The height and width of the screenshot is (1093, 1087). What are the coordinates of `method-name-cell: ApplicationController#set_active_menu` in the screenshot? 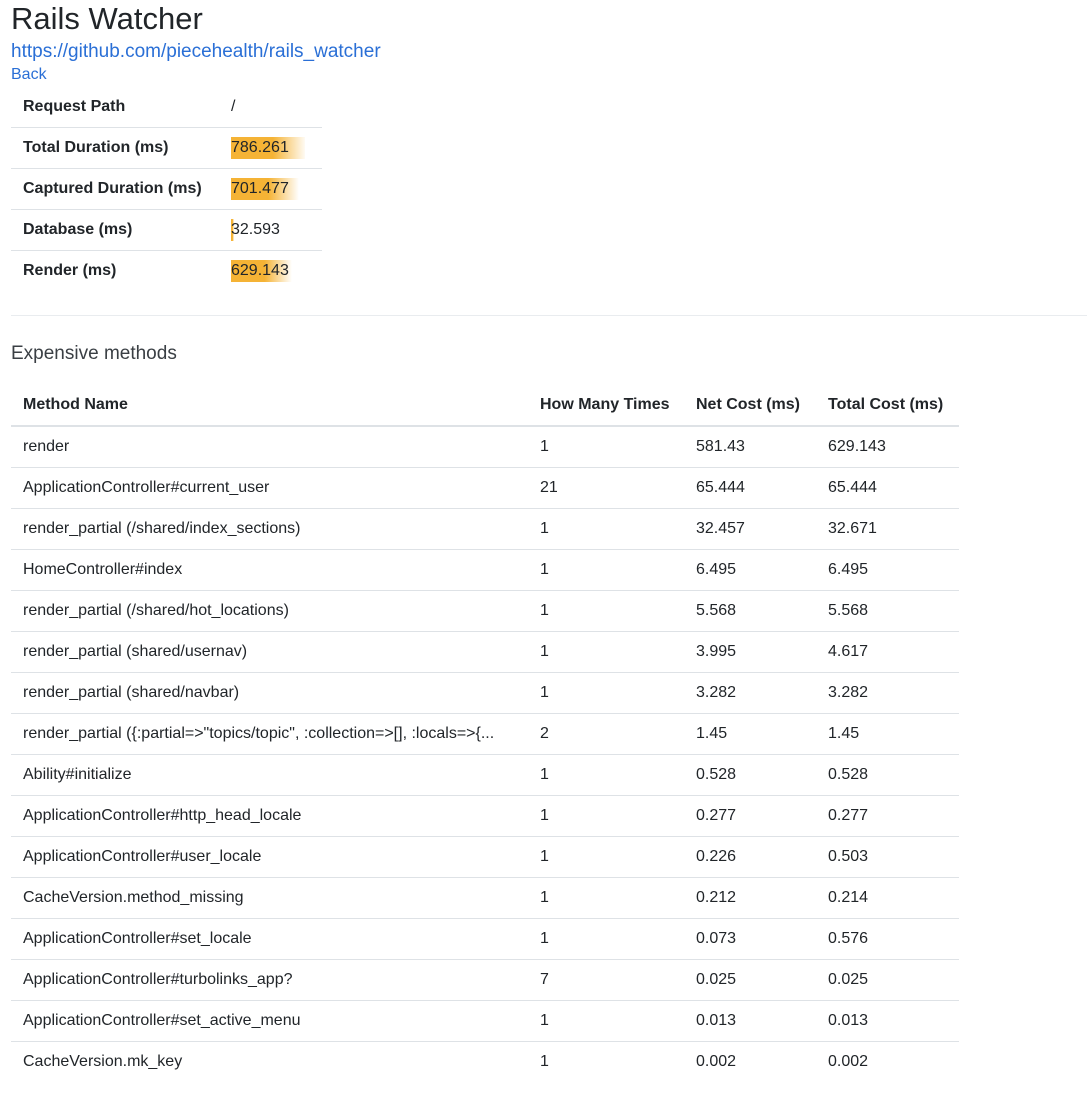 It's located at (269, 1021).